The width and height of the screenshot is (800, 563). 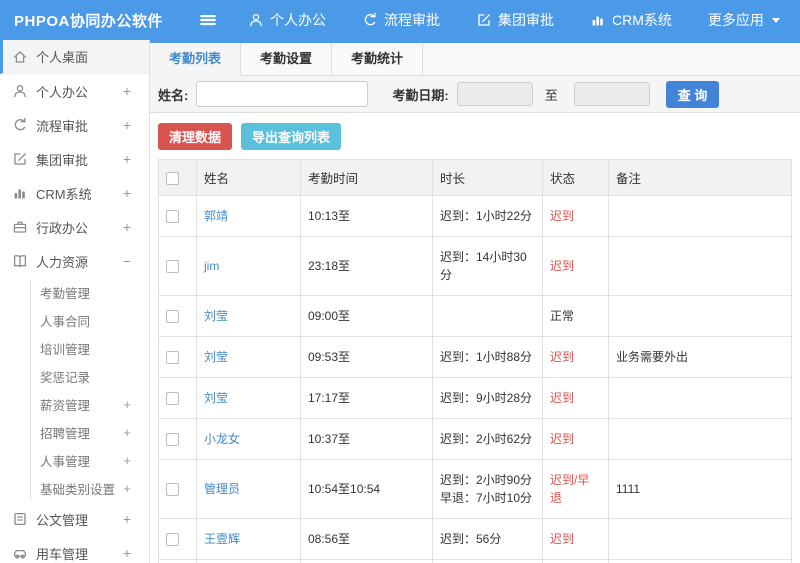 I want to click on sidebar-subitem-6-1: 人事合同, so click(x=74, y=320).